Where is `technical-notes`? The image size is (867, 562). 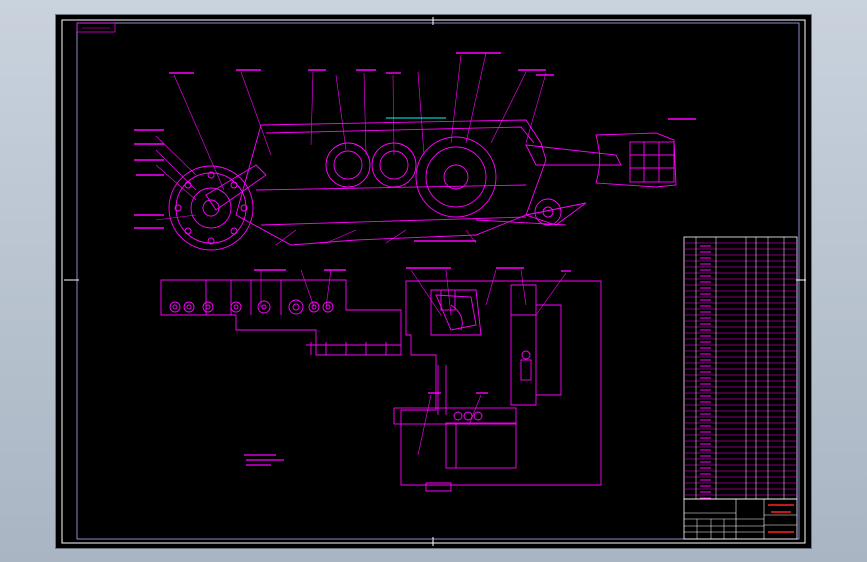 technical-notes is located at coordinates (264, 460).